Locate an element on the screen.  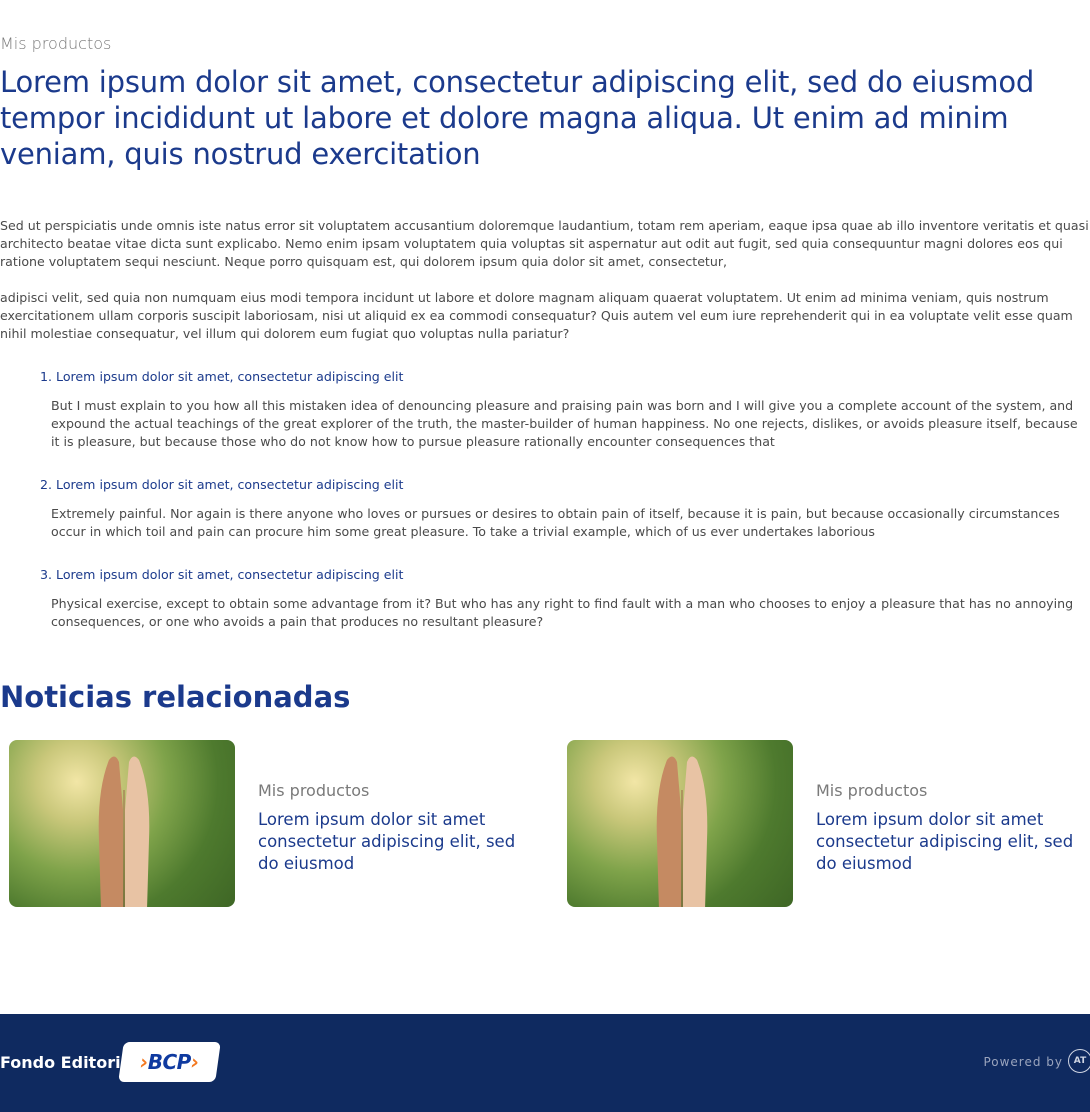
page-eyebrow: Mis productos is located at coordinates (56, 43).